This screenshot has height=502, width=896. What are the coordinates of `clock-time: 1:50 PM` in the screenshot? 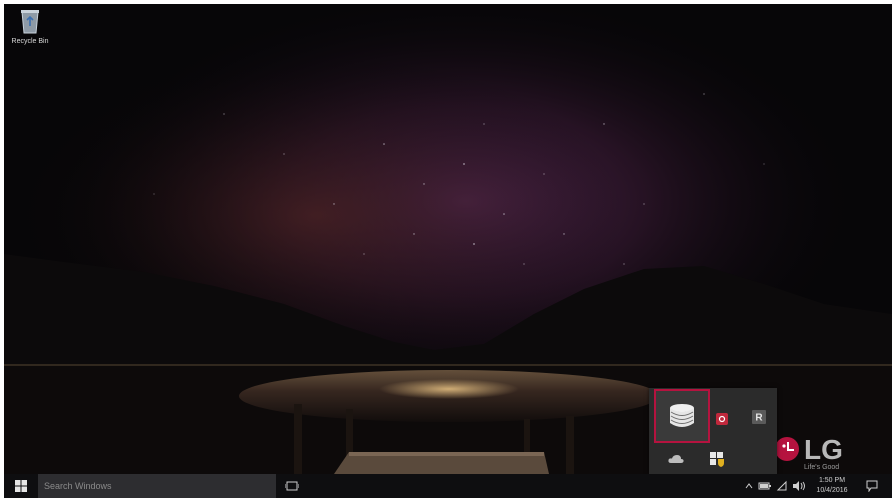 It's located at (832, 480).